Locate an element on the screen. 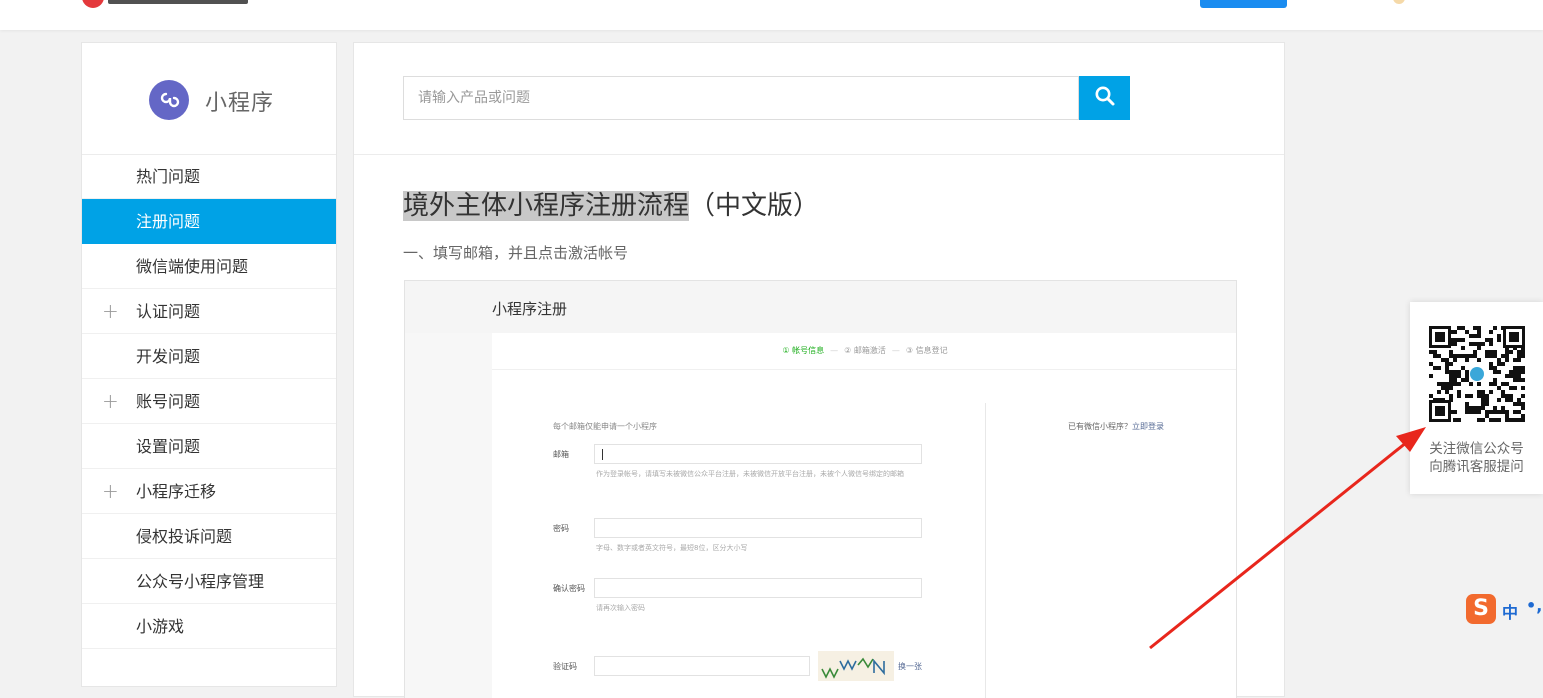 The height and width of the screenshot is (698, 1543). confirm-password-label: 确认密码 is located at coordinates (569, 588).